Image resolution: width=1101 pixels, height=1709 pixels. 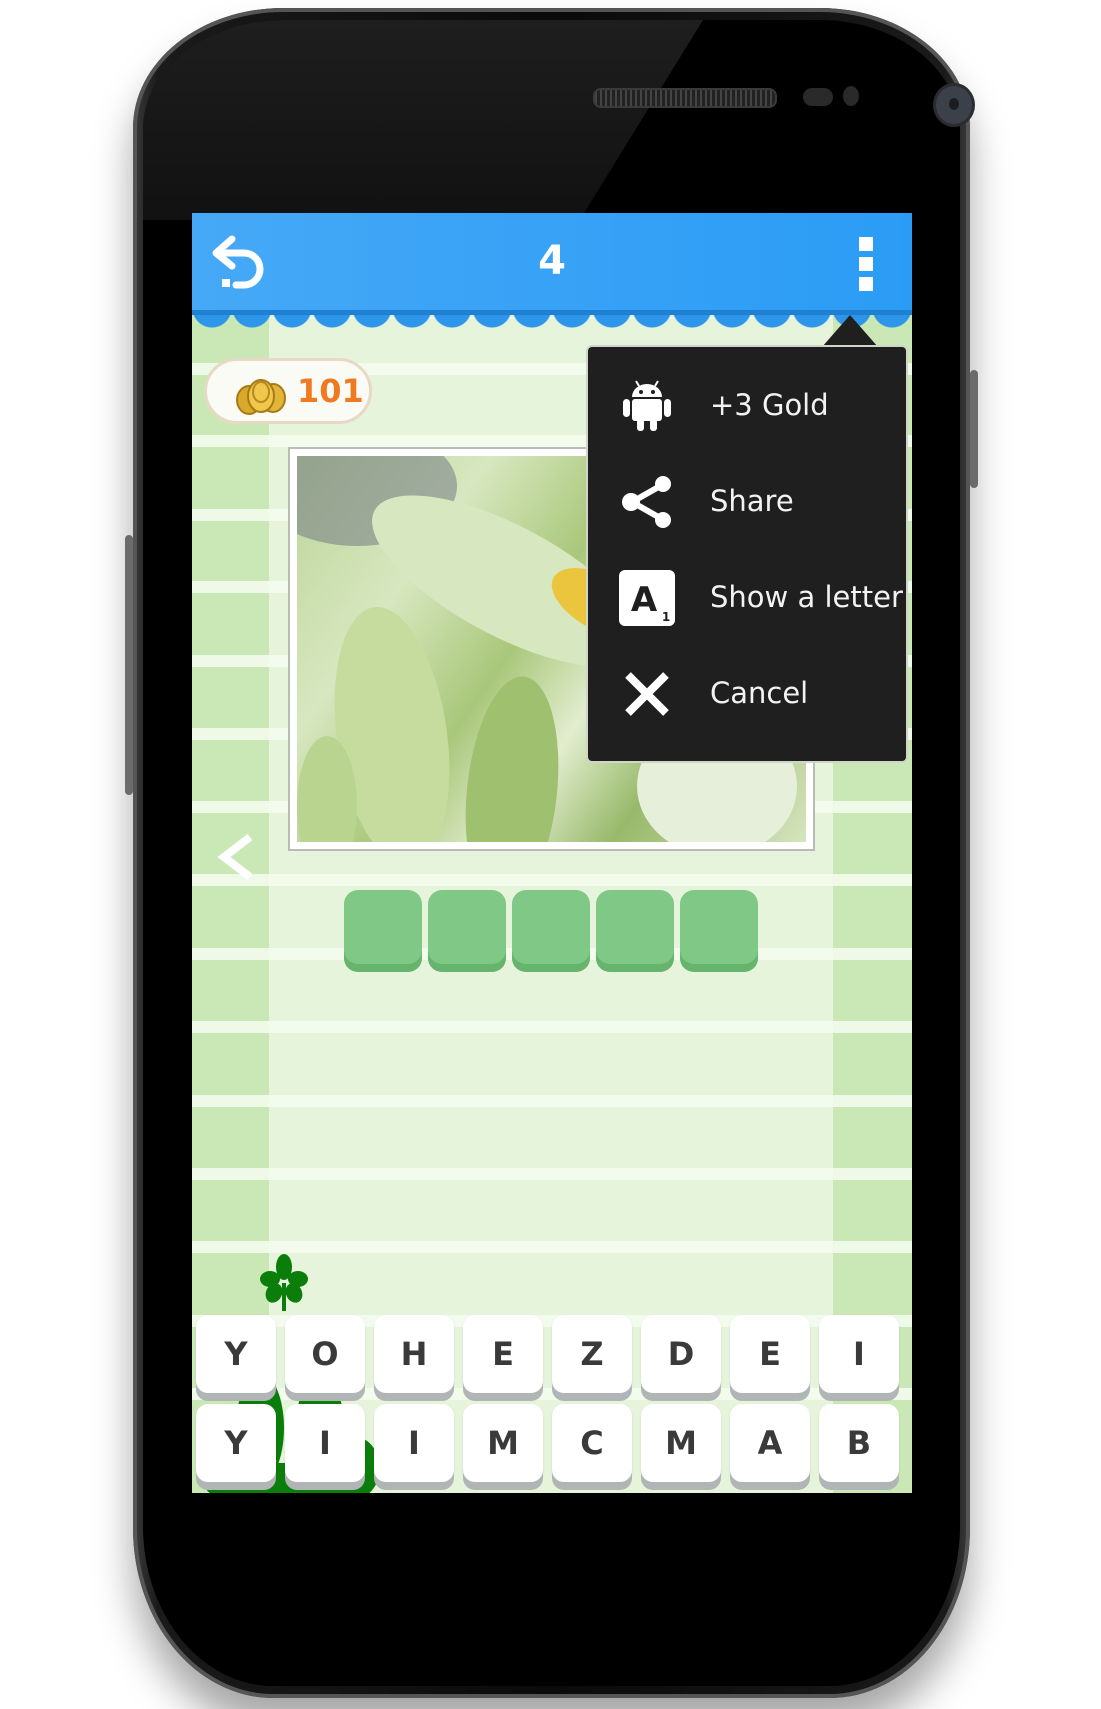 I want to click on key-button: O, so click(x=325, y=1354).